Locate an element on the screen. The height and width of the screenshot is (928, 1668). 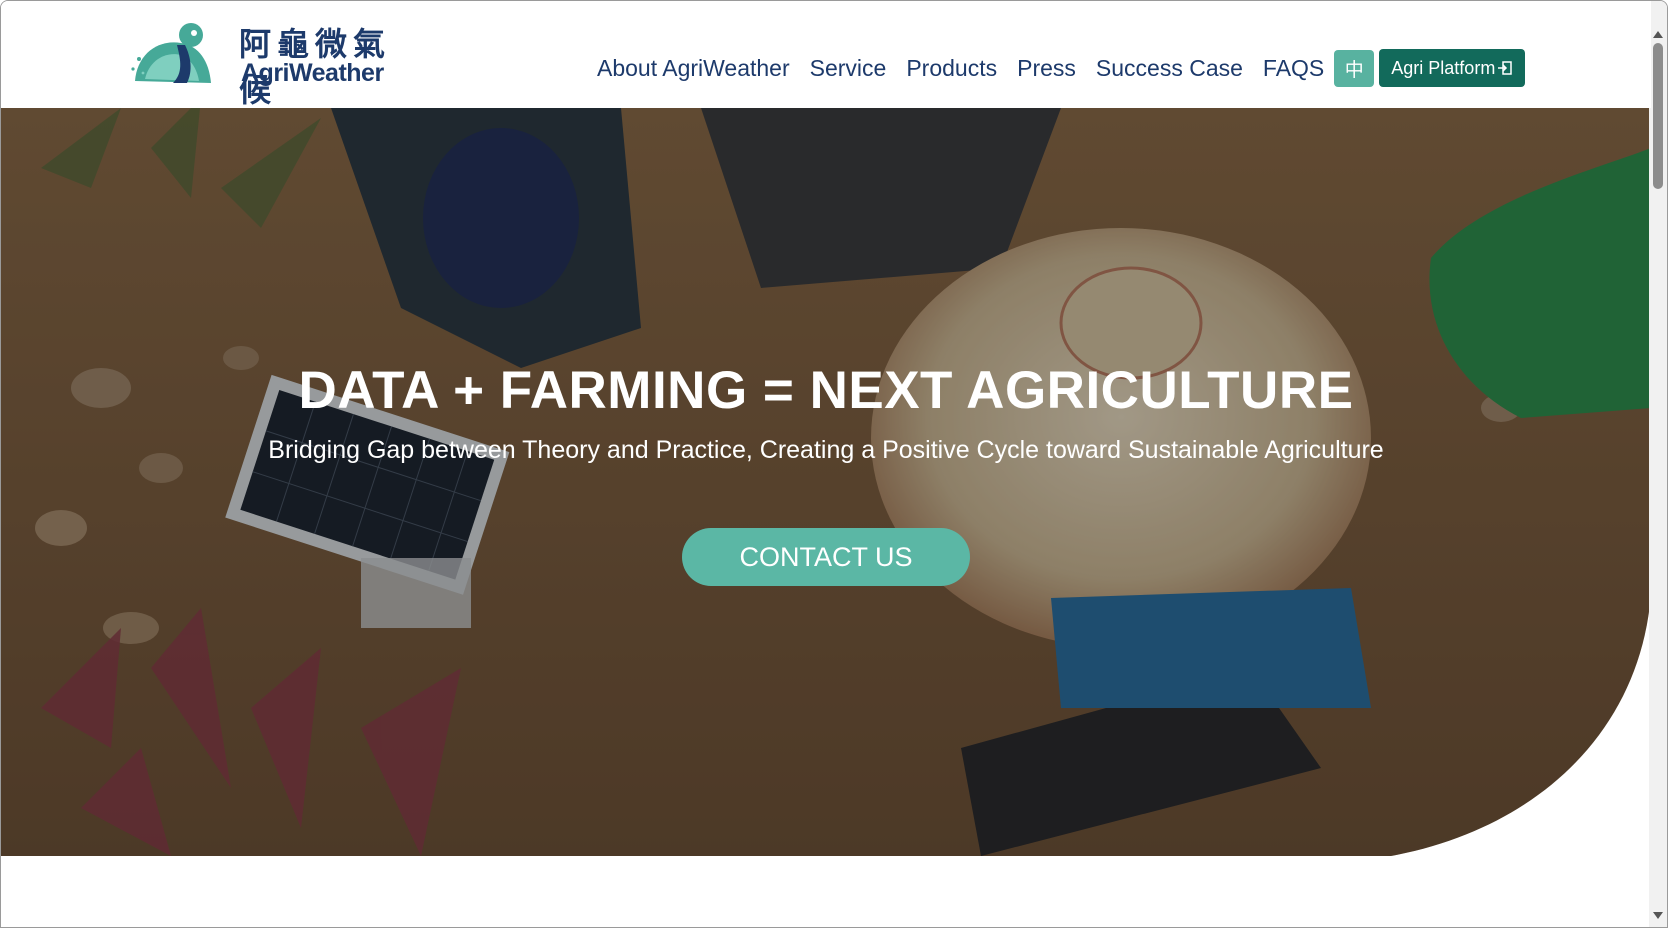
agri-platform-label: Agri Platform is located at coordinates (1443, 67).